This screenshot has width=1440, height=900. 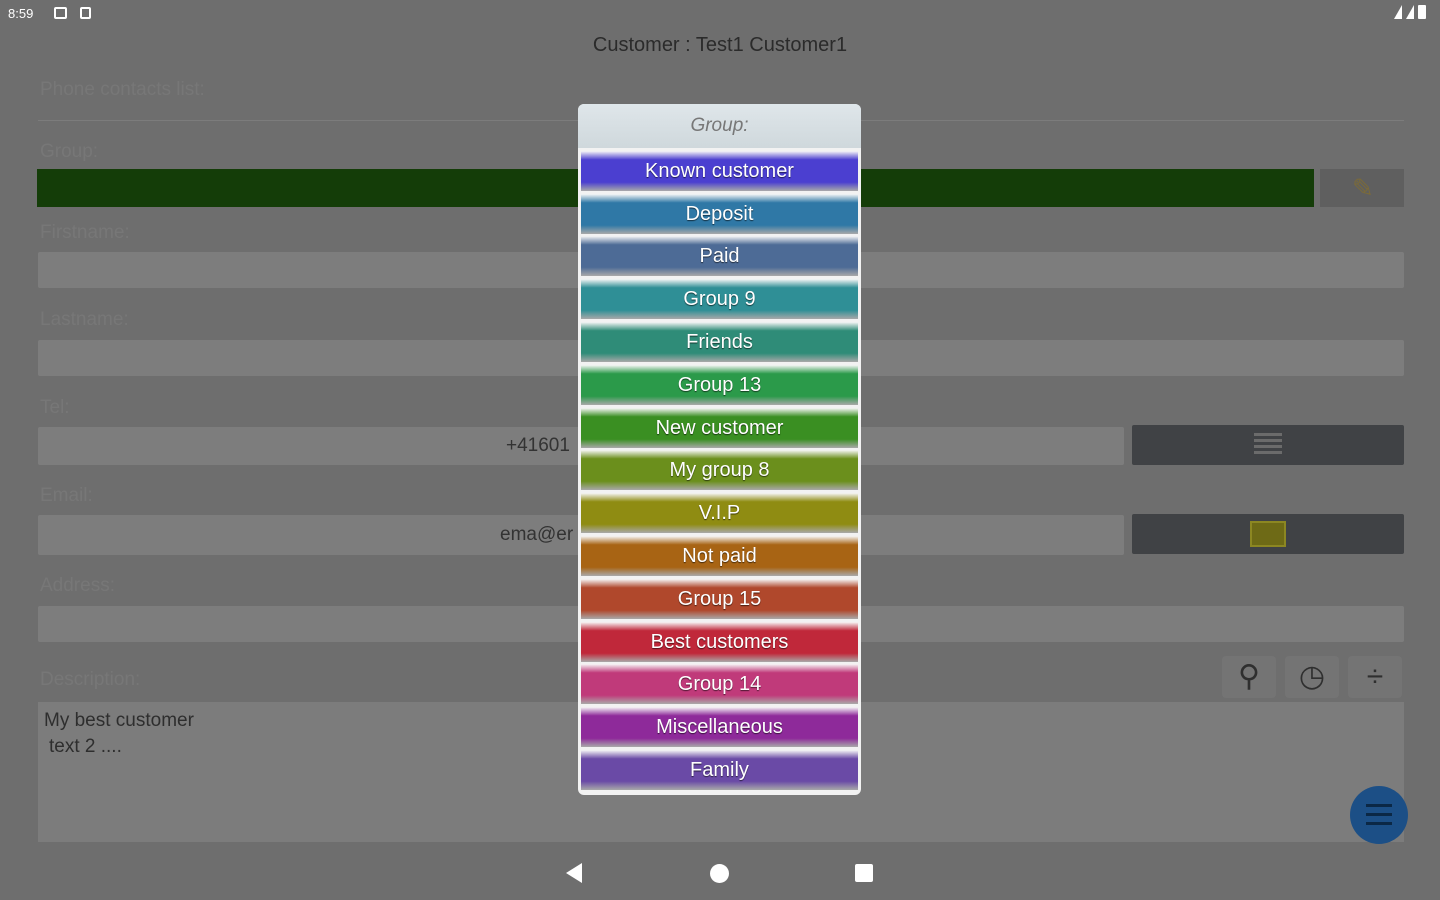 What do you see at coordinates (90, 679) in the screenshot?
I see `description-label: Description:` at bounding box center [90, 679].